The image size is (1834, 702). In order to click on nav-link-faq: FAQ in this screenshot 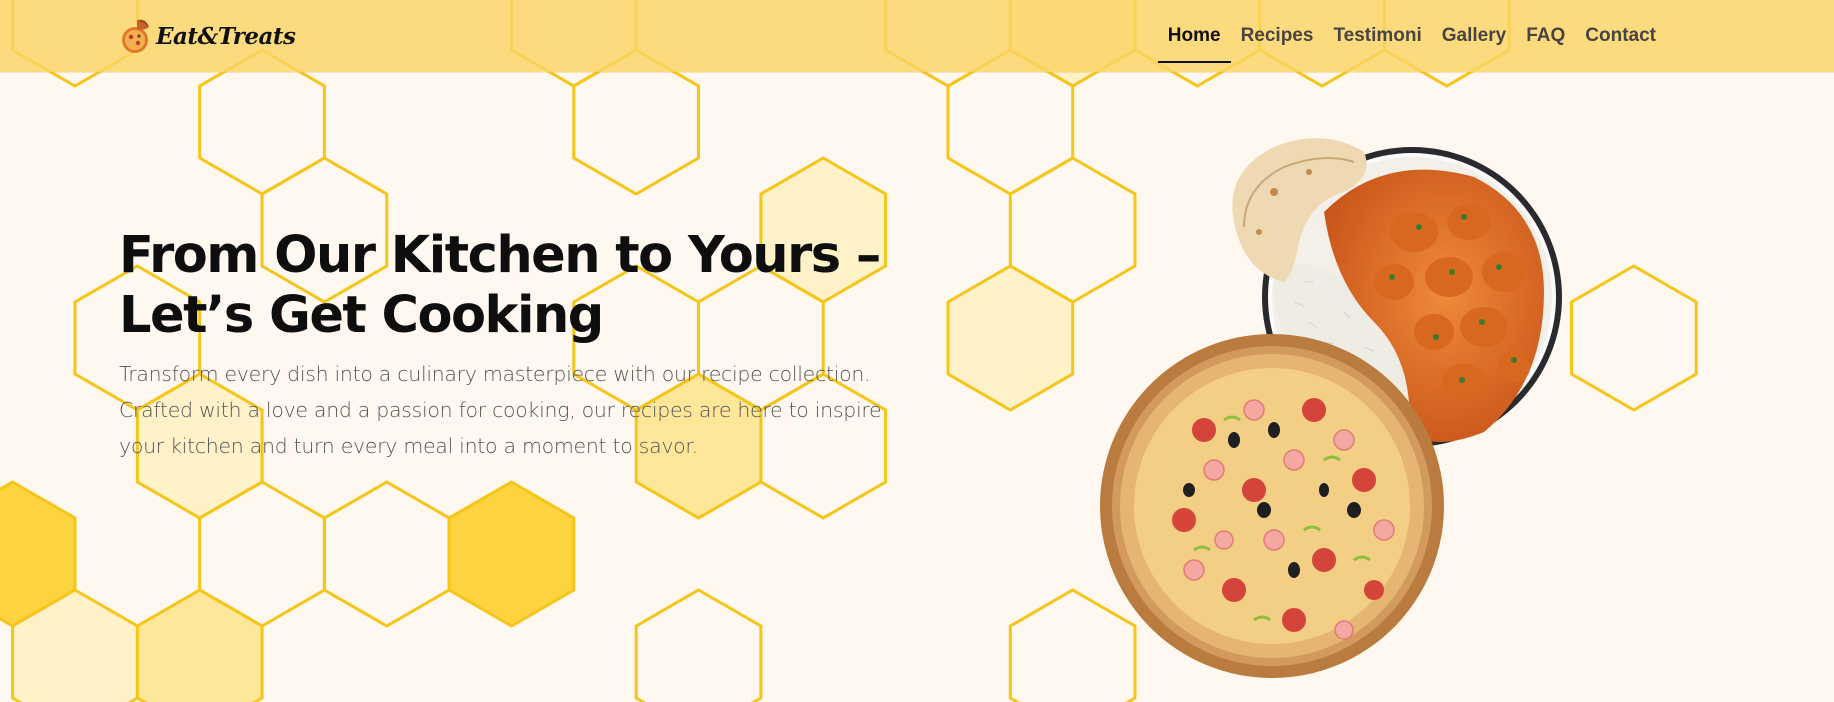, I will do `click(1545, 42)`.